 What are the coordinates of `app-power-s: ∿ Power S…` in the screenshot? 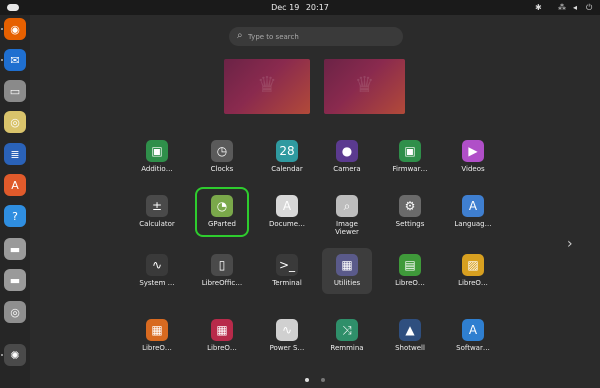 It's located at (287, 336).